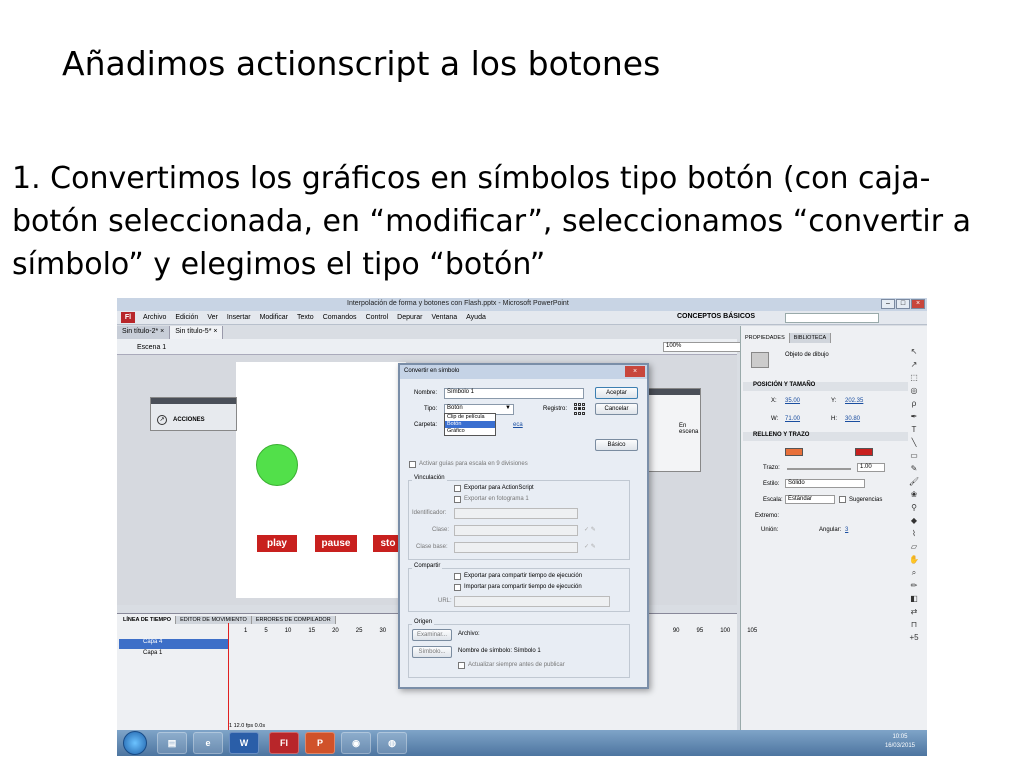 The width and height of the screenshot is (1024, 768). I want to click on pause-button-graphic: pause, so click(336, 543).